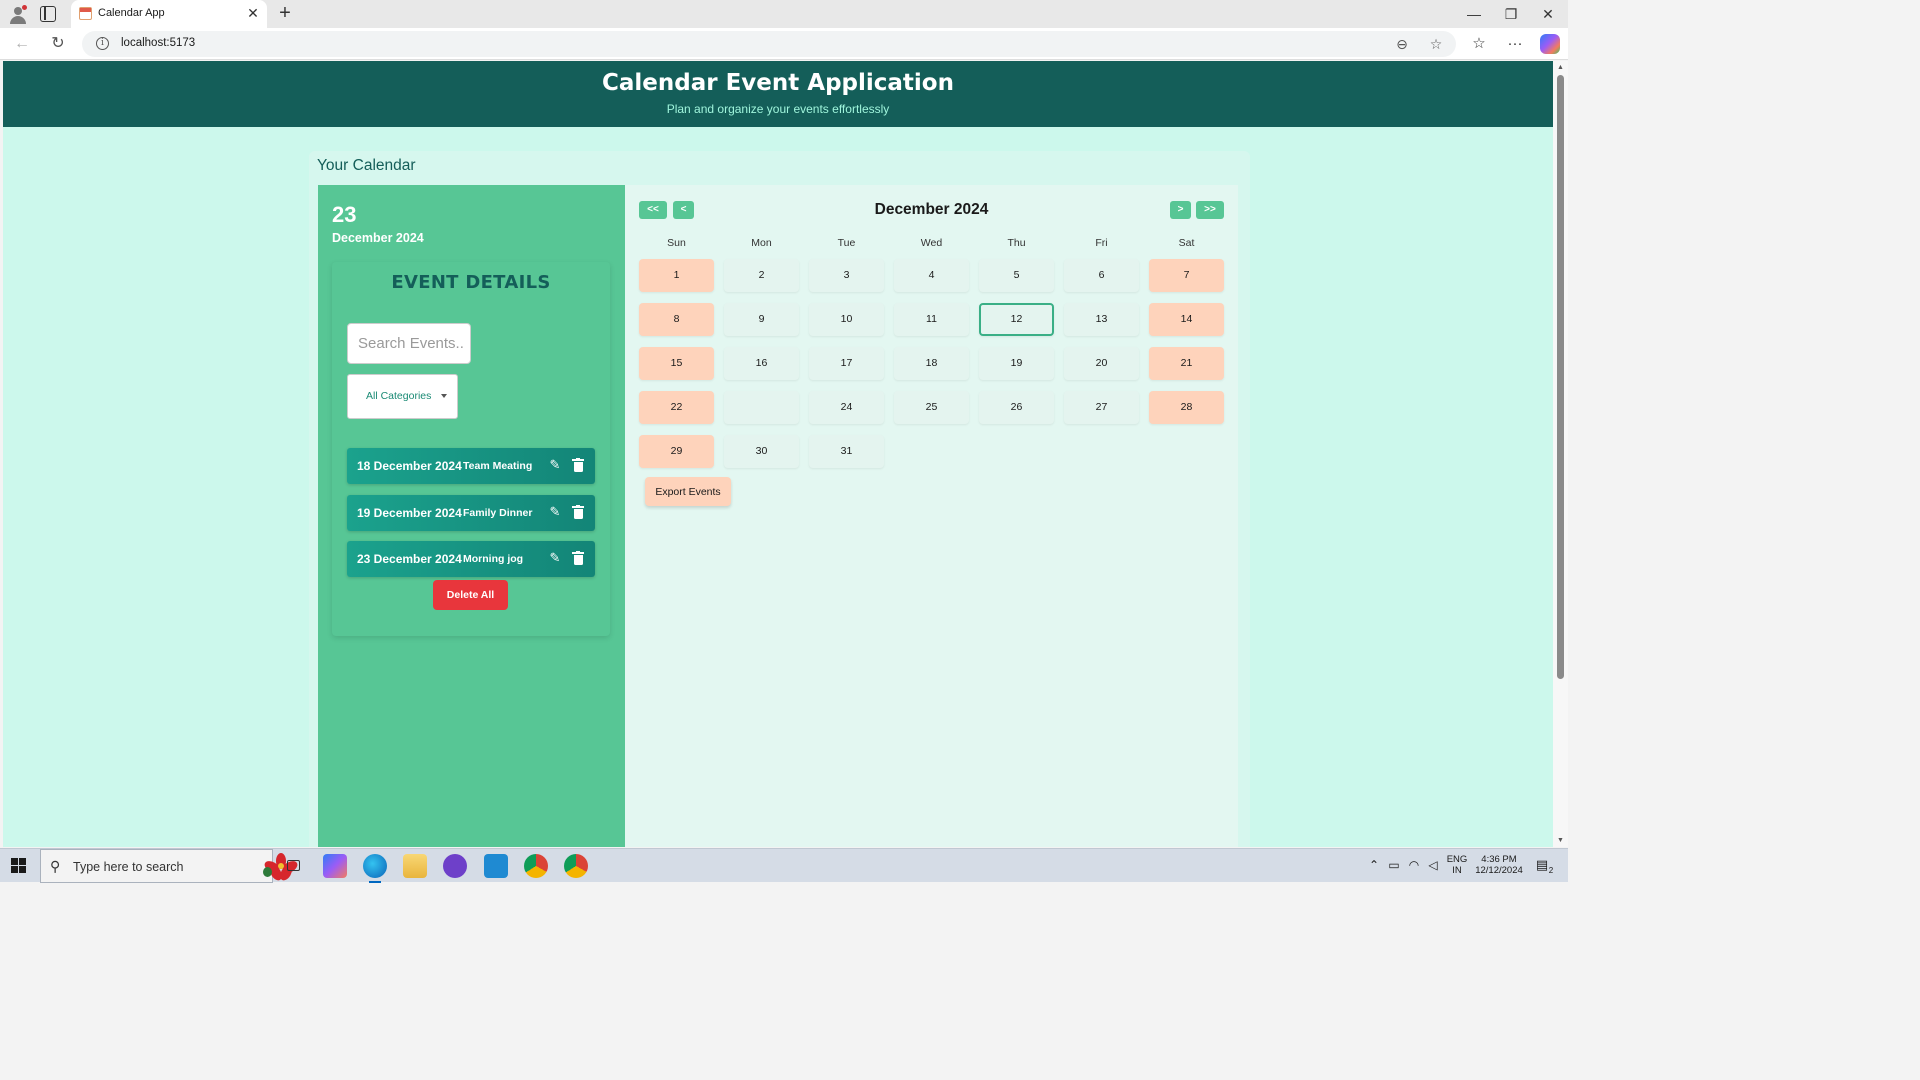 Image resolution: width=1920 pixels, height=1080 pixels. Describe the element at coordinates (471, 559) in the screenshot. I see `event-item: 23 December 2024 Morning jog ✎` at that location.